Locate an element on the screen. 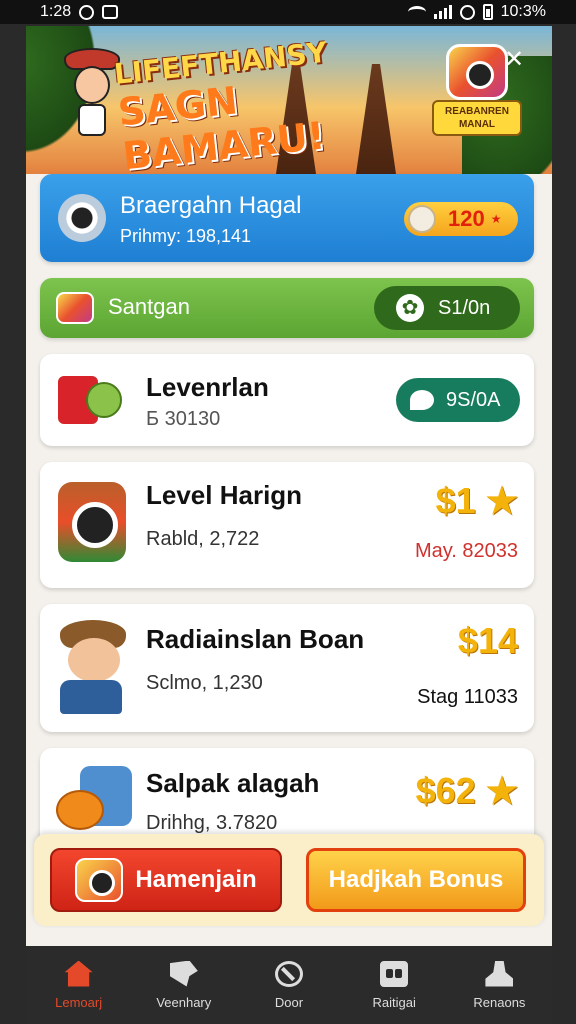 The height and width of the screenshot is (1024, 576). cowboy-avatar-icon is located at coordinates (94, 668).